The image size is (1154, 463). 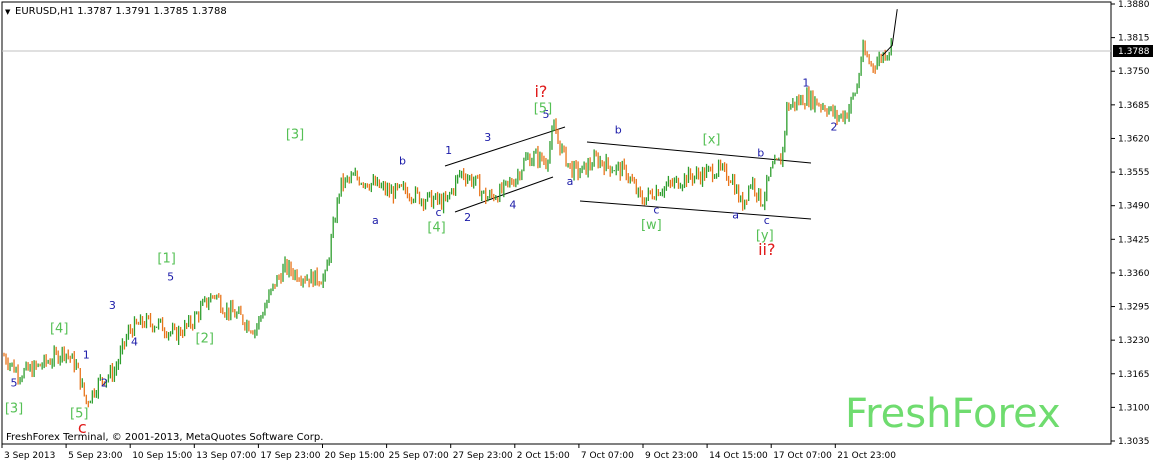 I want to click on y-tick-label: 1.3490, so click(x=1134, y=207).